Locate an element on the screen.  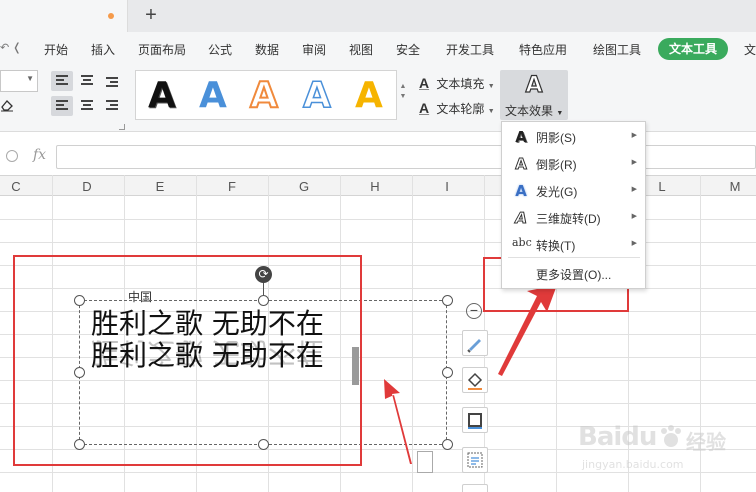
align-center-button is located at coordinates (87, 106).